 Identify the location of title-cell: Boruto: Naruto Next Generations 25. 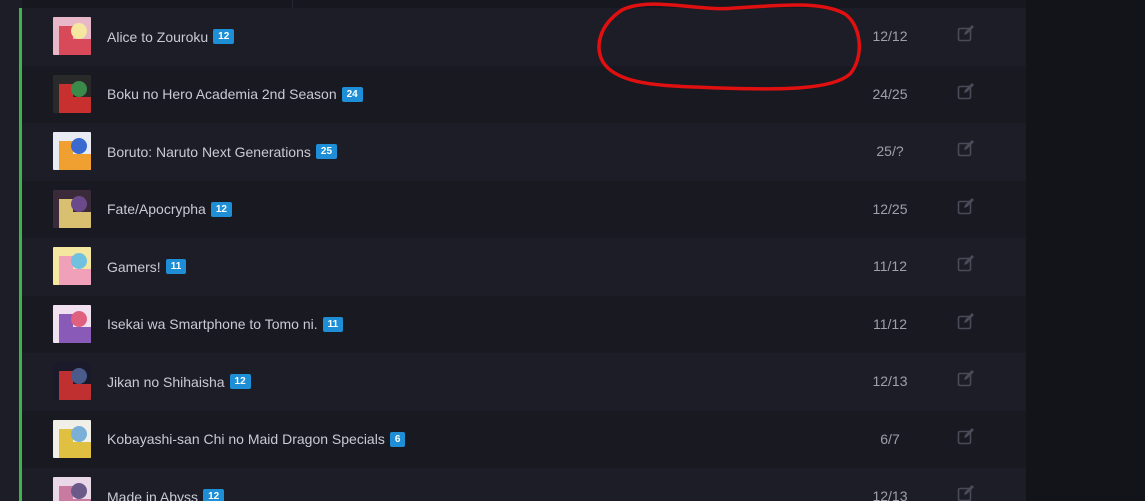
(222, 151).